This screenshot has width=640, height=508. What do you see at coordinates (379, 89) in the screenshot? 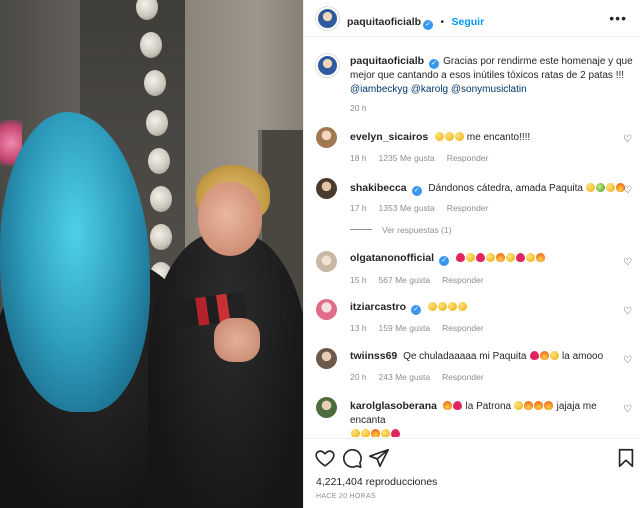
I see `mention-link: @iambeckyg` at bounding box center [379, 89].